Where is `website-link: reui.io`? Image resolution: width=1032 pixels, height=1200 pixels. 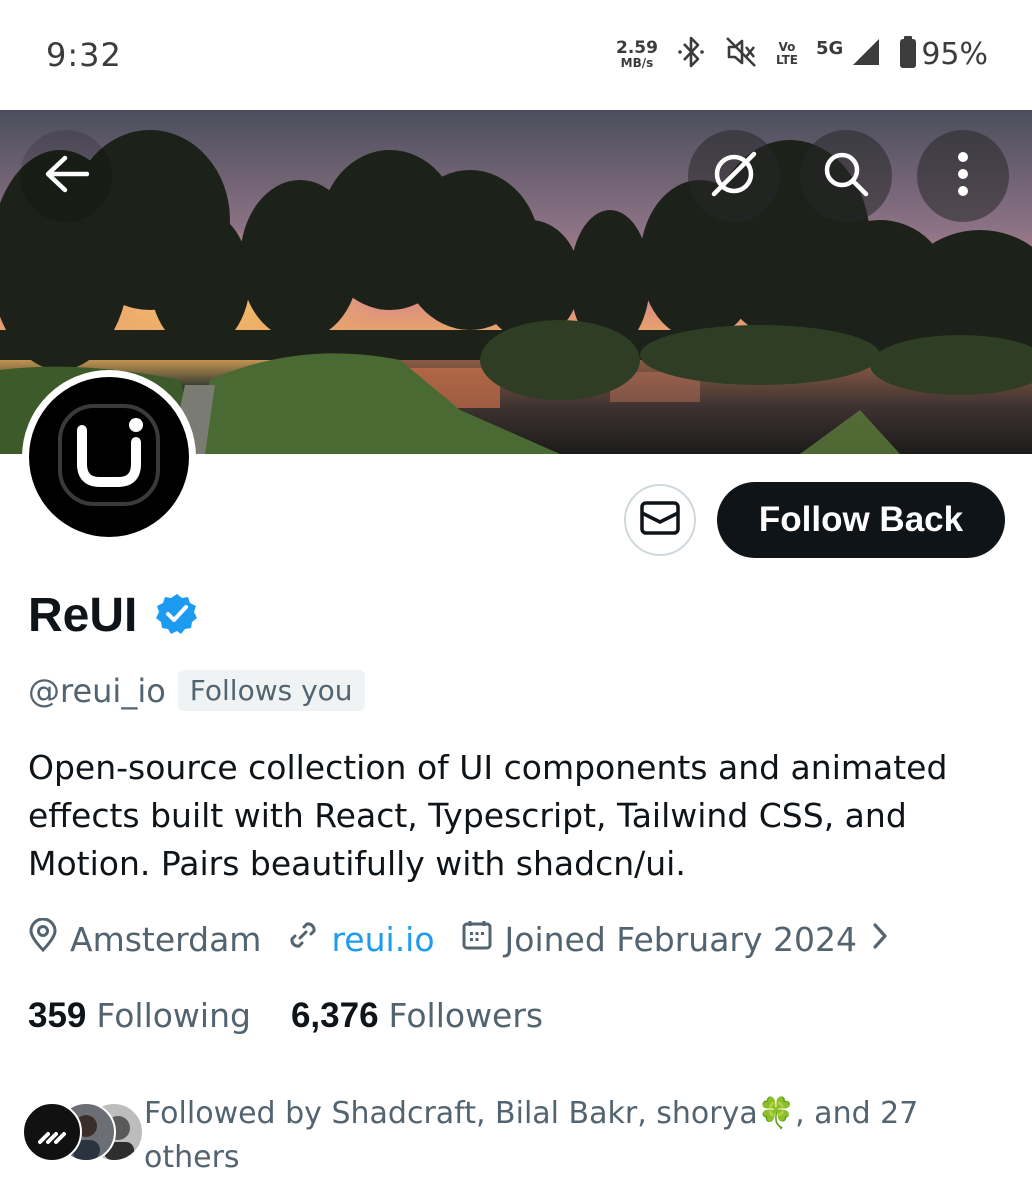
website-link: reui.io is located at coordinates (382, 939).